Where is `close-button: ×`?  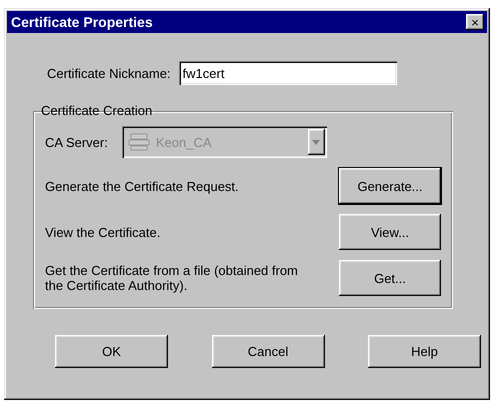
close-button: × is located at coordinates (475, 22).